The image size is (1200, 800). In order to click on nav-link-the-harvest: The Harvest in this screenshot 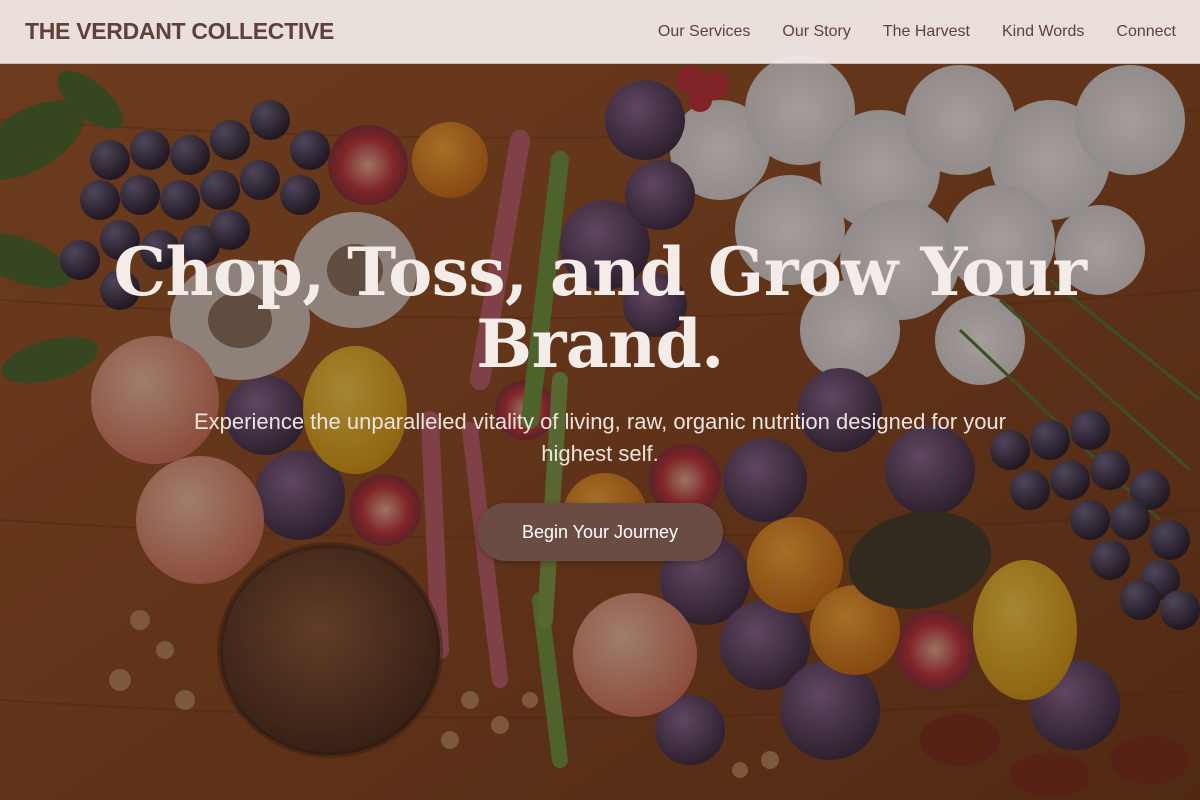, I will do `click(926, 32)`.